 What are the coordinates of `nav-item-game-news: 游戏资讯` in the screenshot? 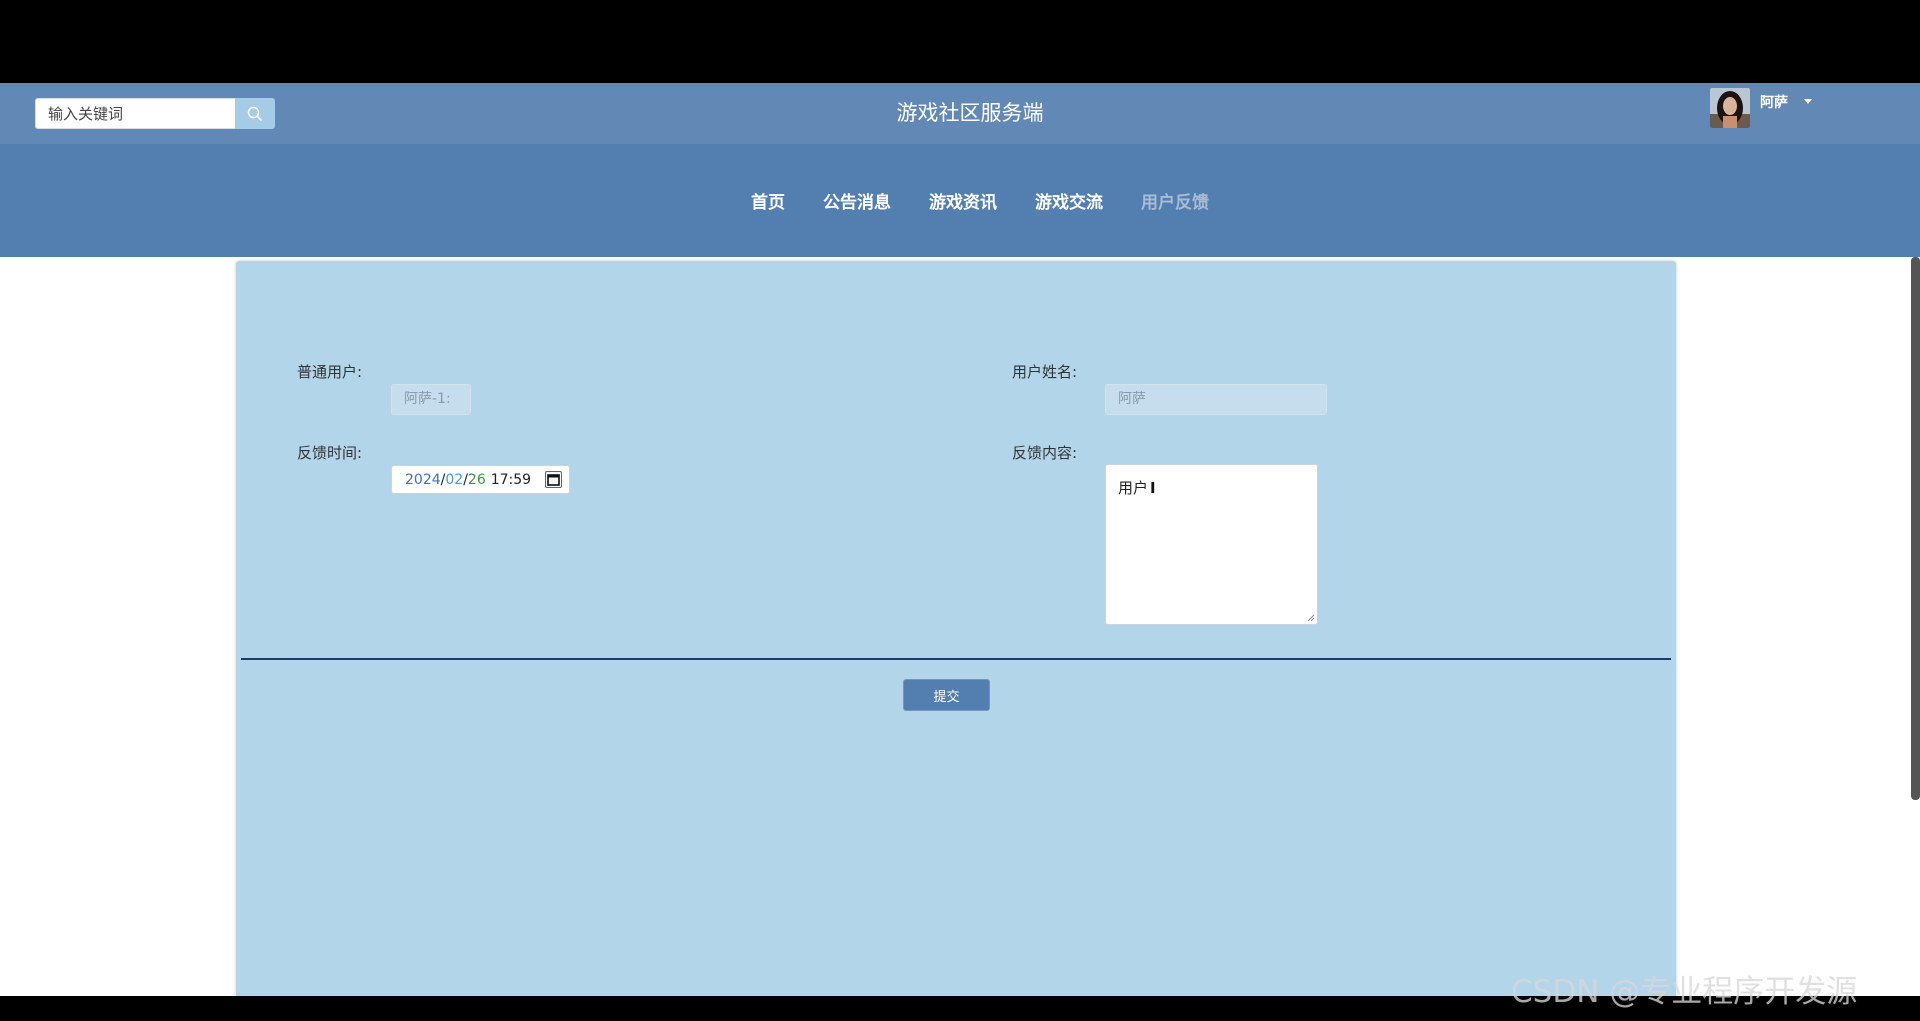 It's located at (963, 200).